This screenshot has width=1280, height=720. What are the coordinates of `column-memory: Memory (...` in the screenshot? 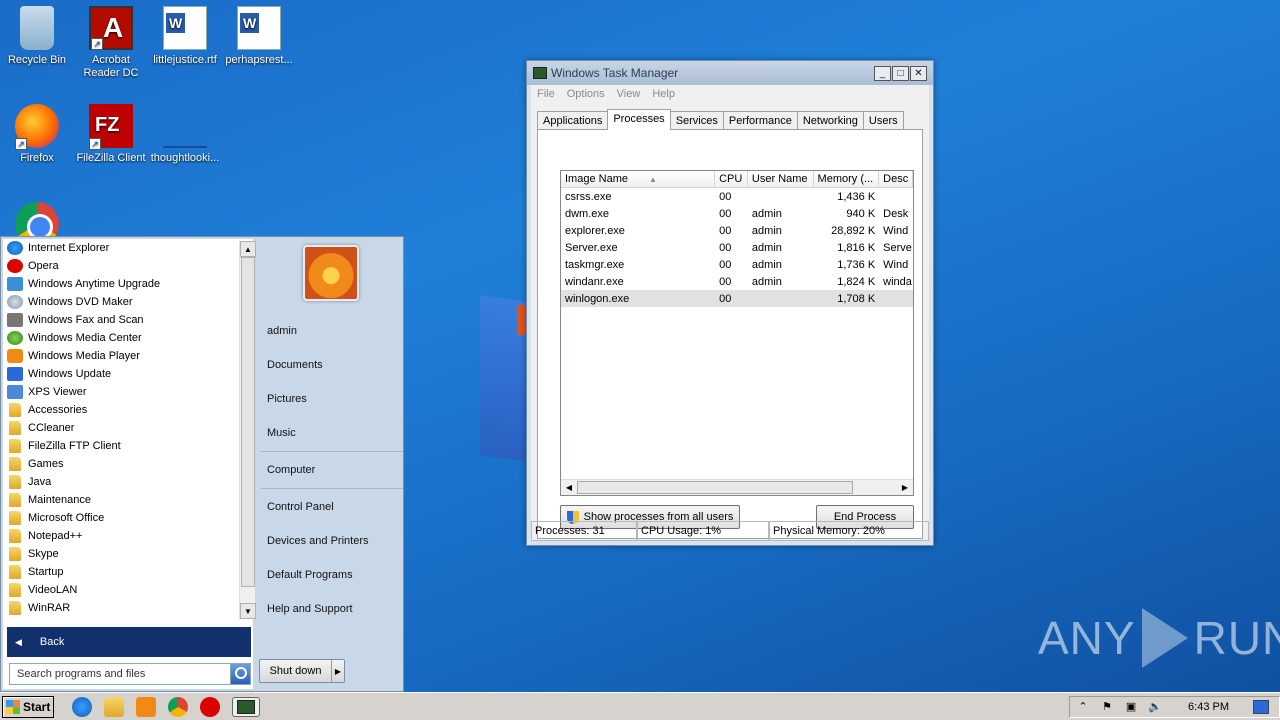 It's located at (847, 179).